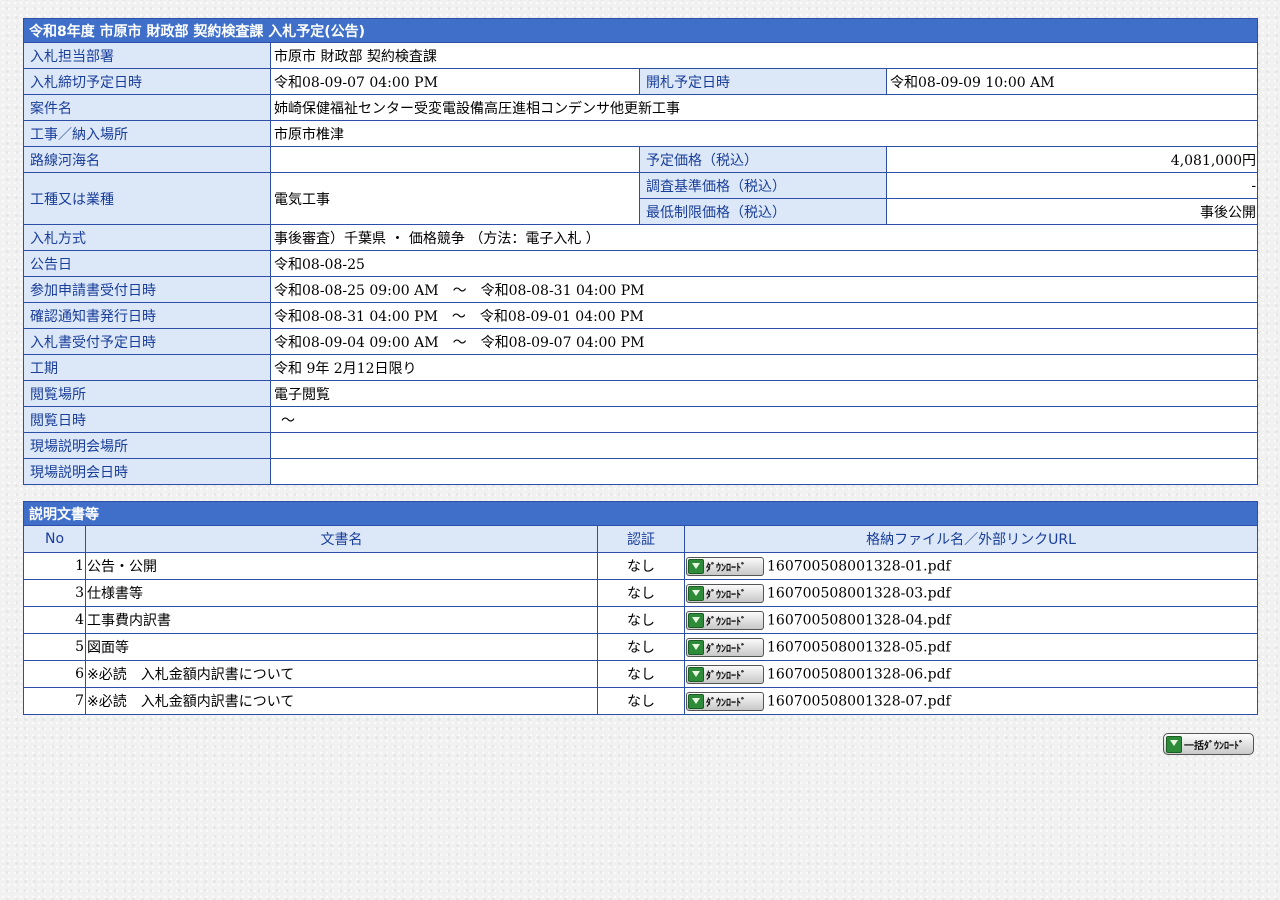 This screenshot has width=1280, height=900. I want to click on row-method: 入札方式 事後審査）千葉県 ・ 価格競争 （方法：電子入札 ）, so click(641, 237).